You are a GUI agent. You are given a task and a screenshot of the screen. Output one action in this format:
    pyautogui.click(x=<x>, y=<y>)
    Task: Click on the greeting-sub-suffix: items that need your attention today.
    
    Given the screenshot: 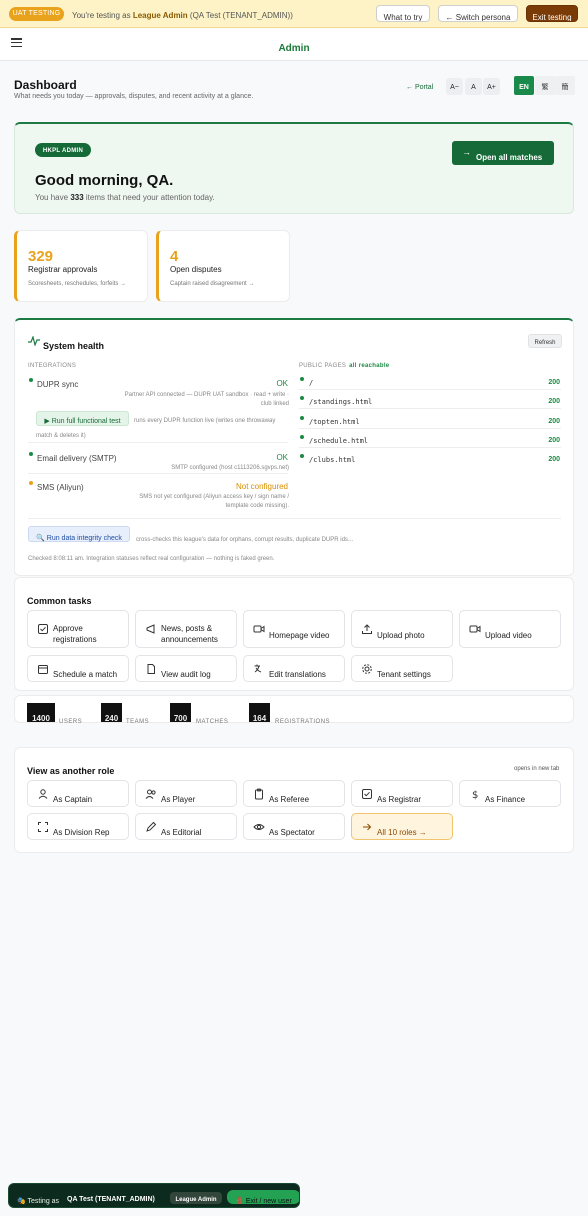 What is the action you would take?
    pyautogui.click(x=150, y=197)
    